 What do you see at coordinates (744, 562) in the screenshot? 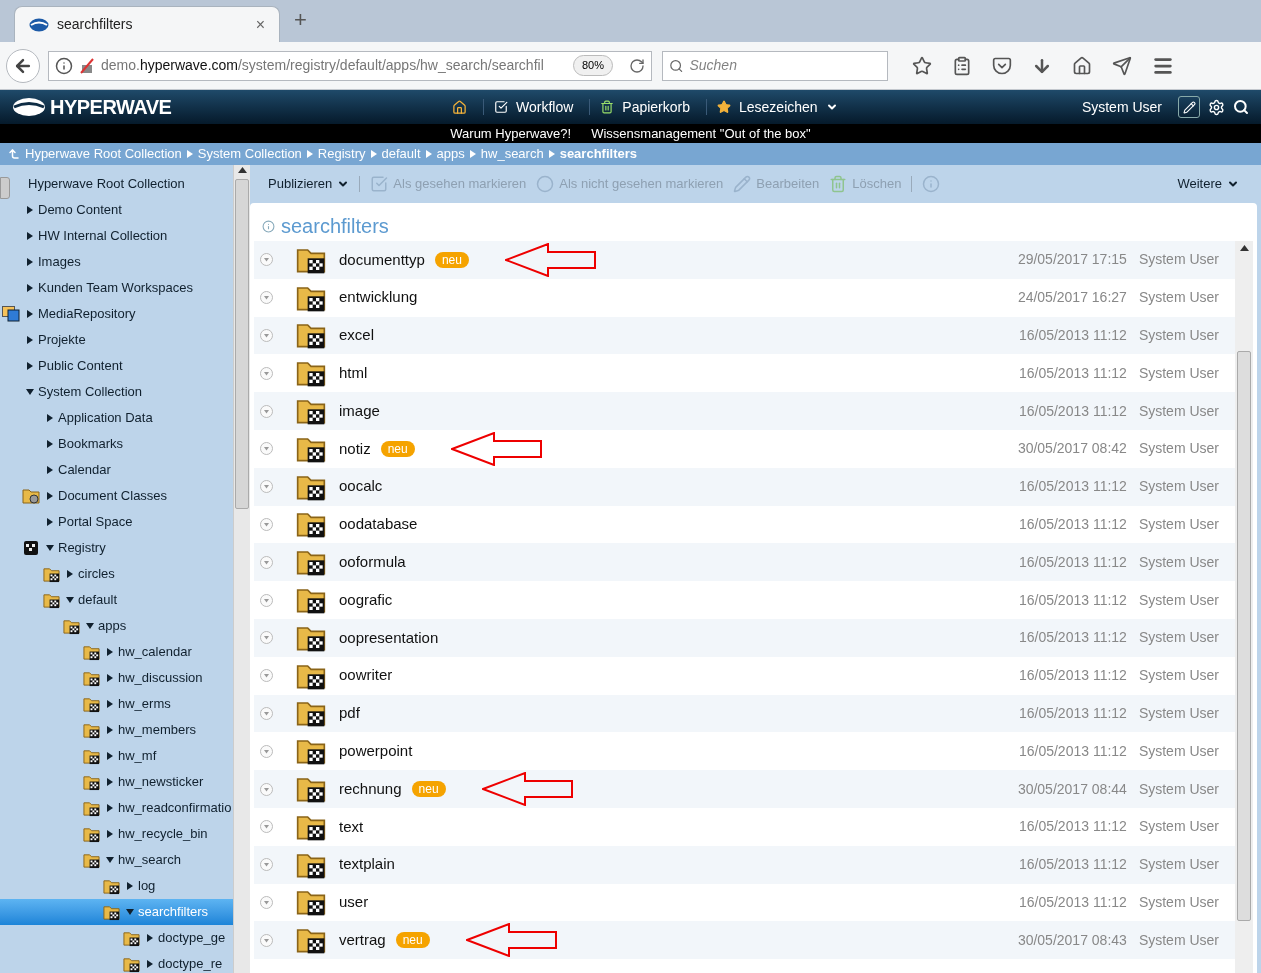
I see `list-row: ooformula 16/05/2013 11:12 System User` at bounding box center [744, 562].